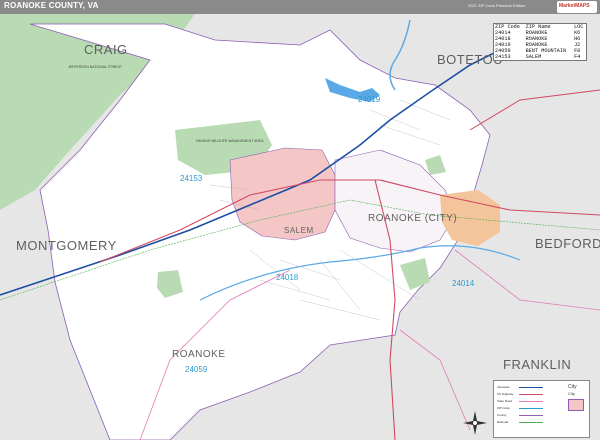 This screenshot has height=440, width=600. What do you see at coordinates (191, 178) in the screenshot?
I see `zip-label-24153: 24153` at bounding box center [191, 178].